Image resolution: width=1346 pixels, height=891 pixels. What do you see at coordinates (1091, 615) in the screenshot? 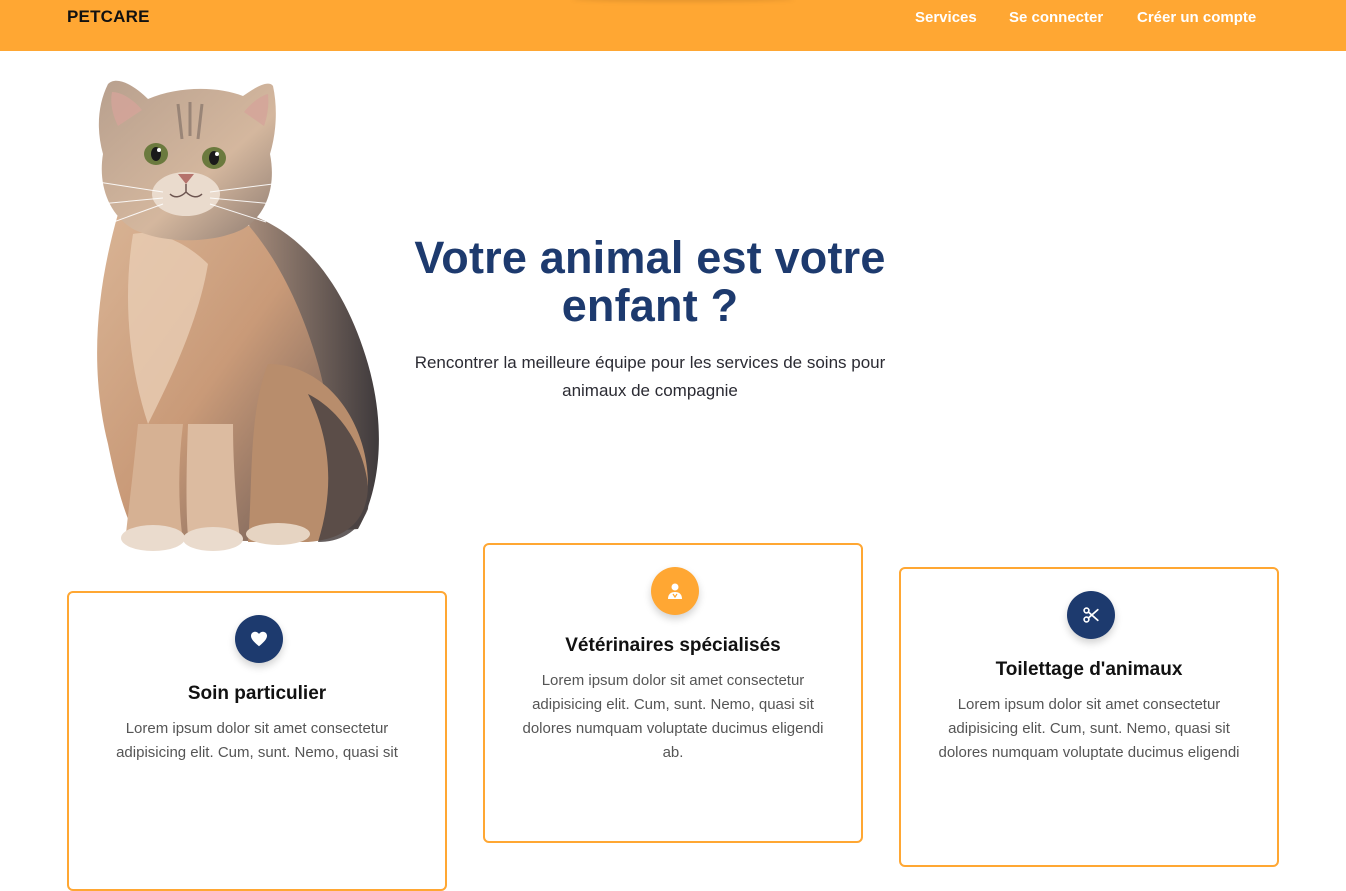
I see `scissors-icon` at bounding box center [1091, 615].